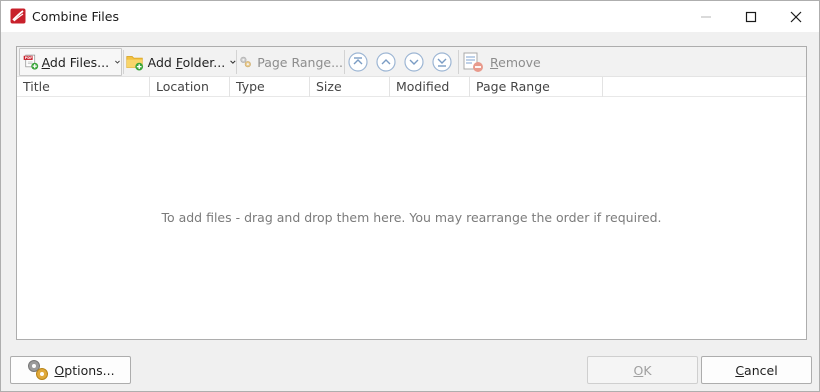 Image resolution: width=820 pixels, height=392 pixels. What do you see at coordinates (190, 87) in the screenshot?
I see `column-header-location: Location` at bounding box center [190, 87].